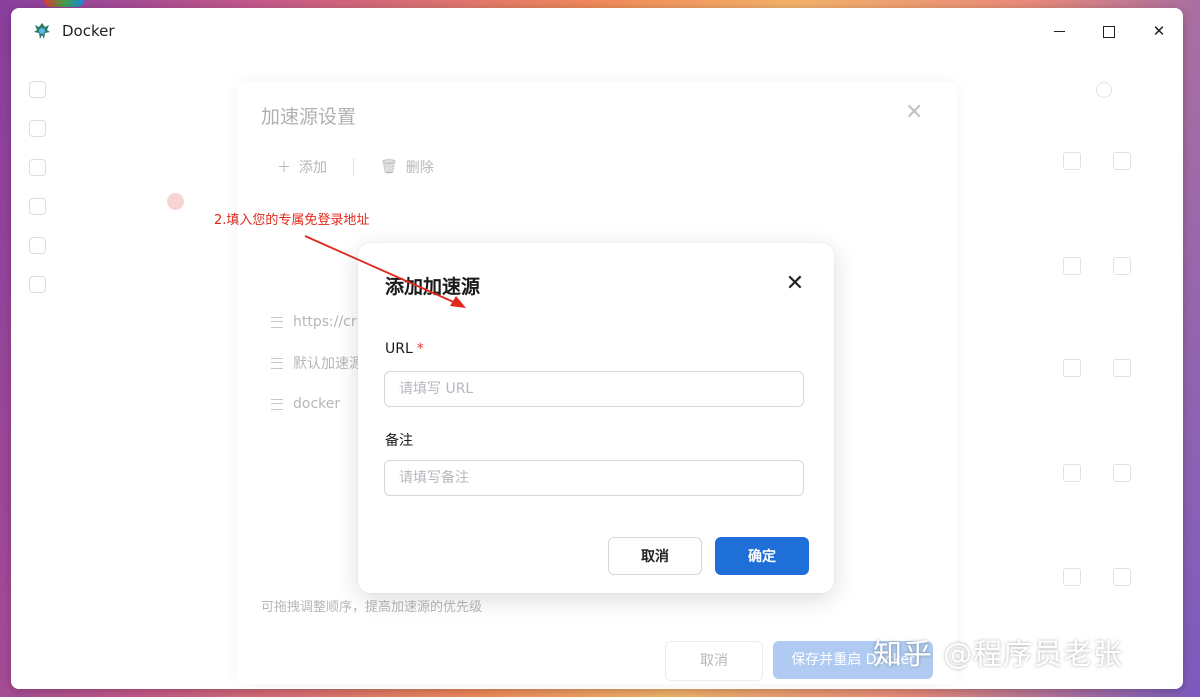 This screenshot has height=697, width=1200. I want to click on toolbar-divider, so click(353, 167).